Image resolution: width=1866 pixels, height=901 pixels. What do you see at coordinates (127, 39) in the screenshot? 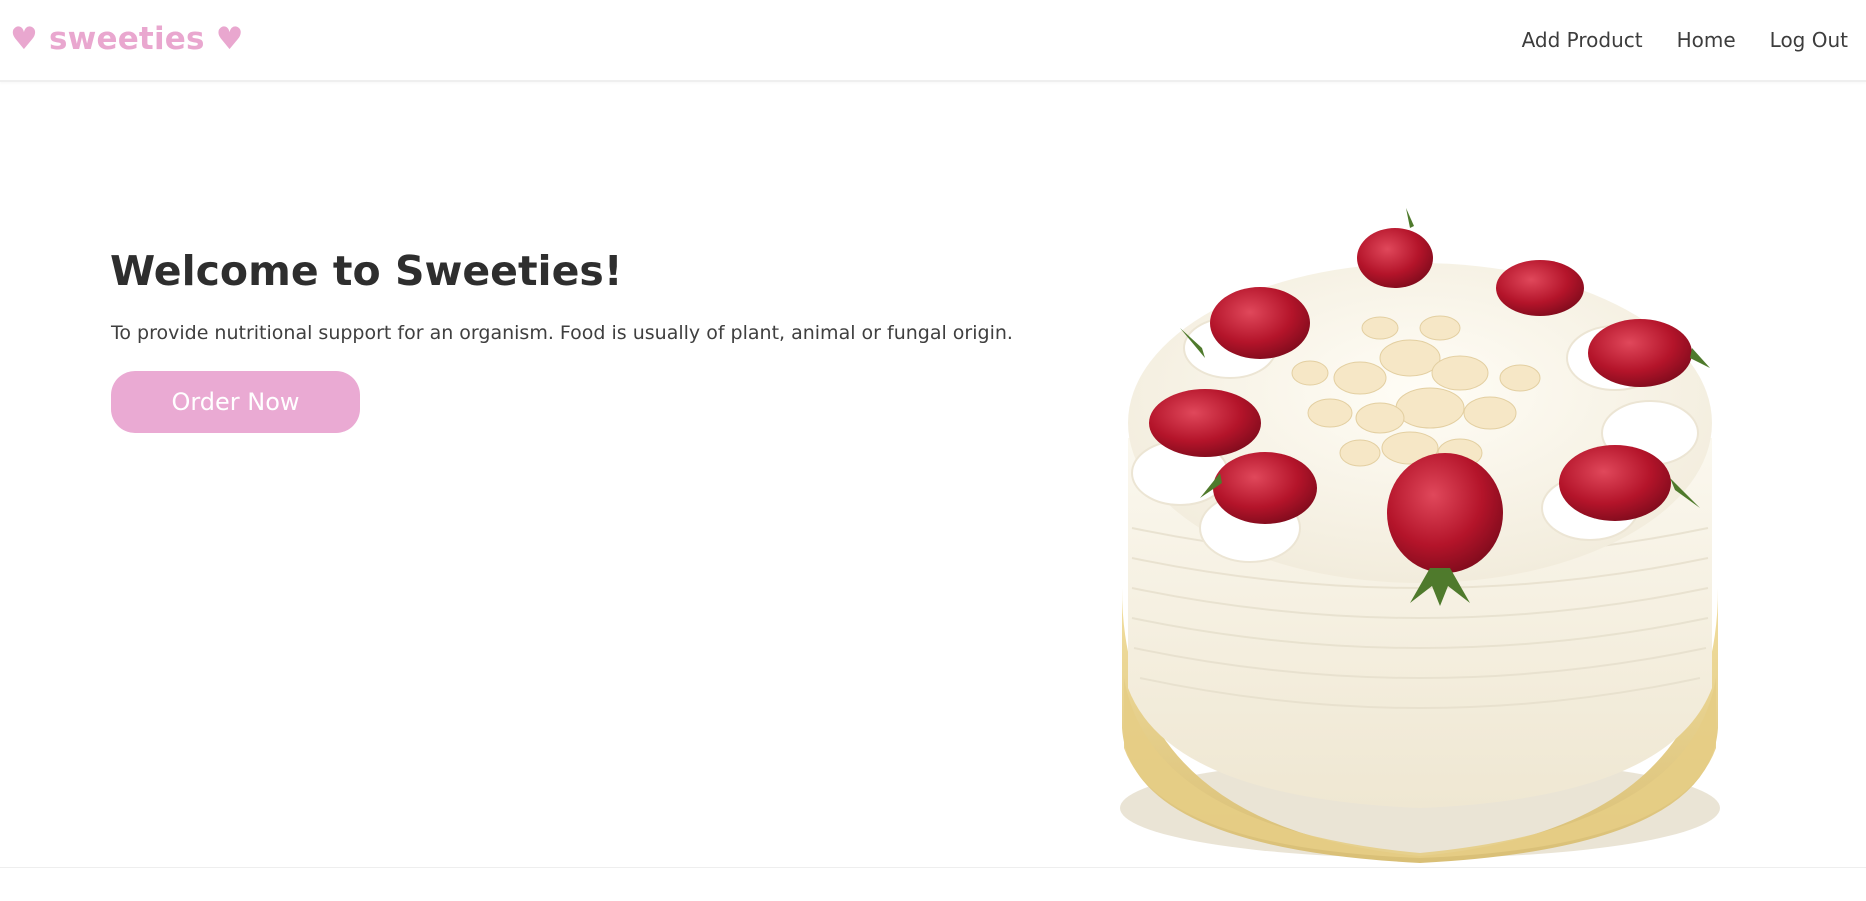
I see `brand-logo: ♥ sweeties ♥` at bounding box center [127, 39].